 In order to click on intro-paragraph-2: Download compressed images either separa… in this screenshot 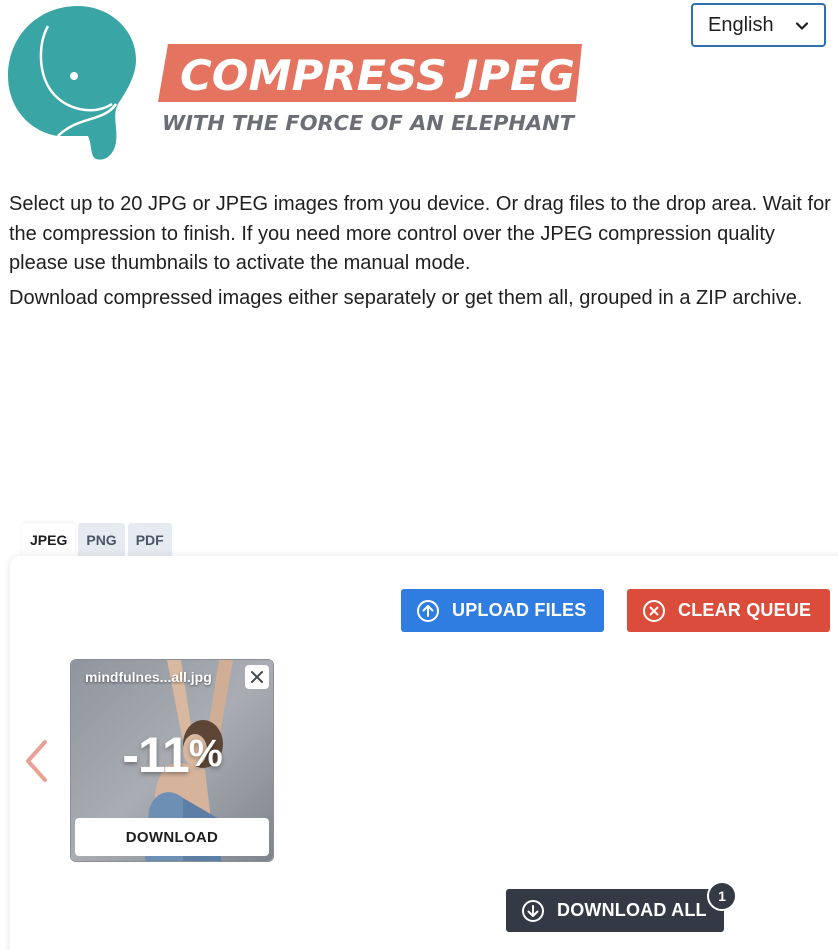, I will do `click(406, 297)`.